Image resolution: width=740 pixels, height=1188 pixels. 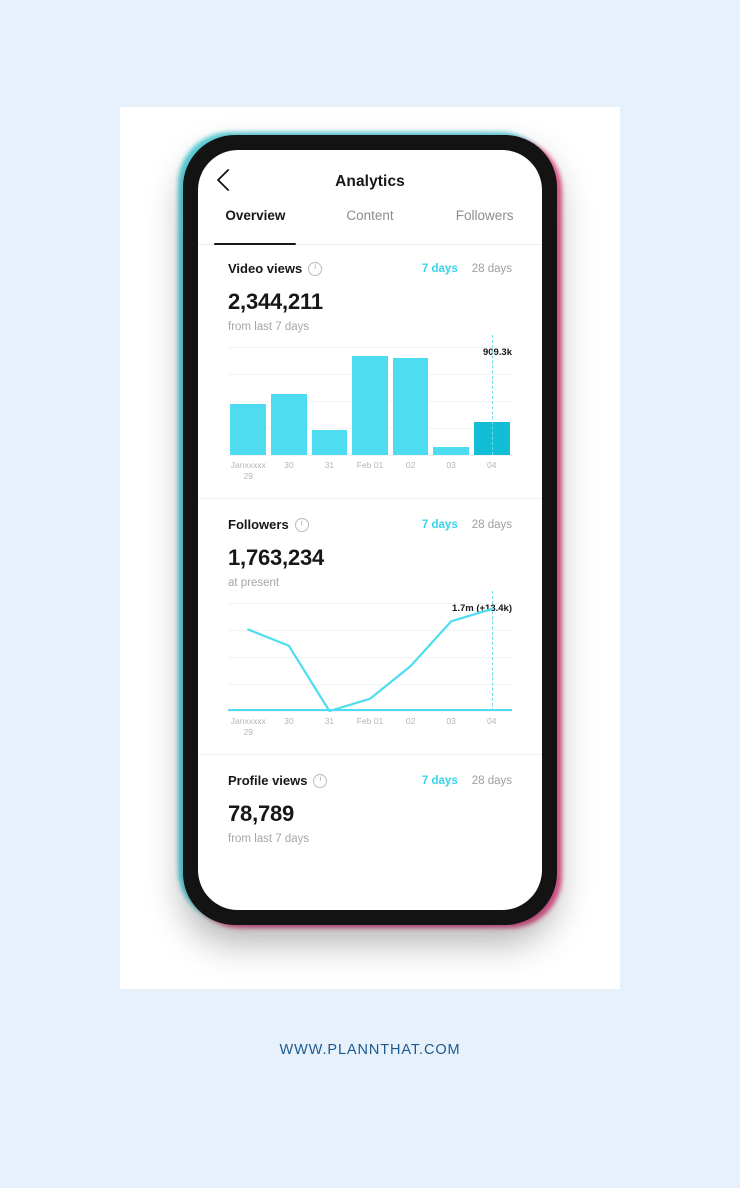 What do you see at coordinates (275, 301) in the screenshot?
I see `metric-value: 2,344,211` at bounding box center [275, 301].